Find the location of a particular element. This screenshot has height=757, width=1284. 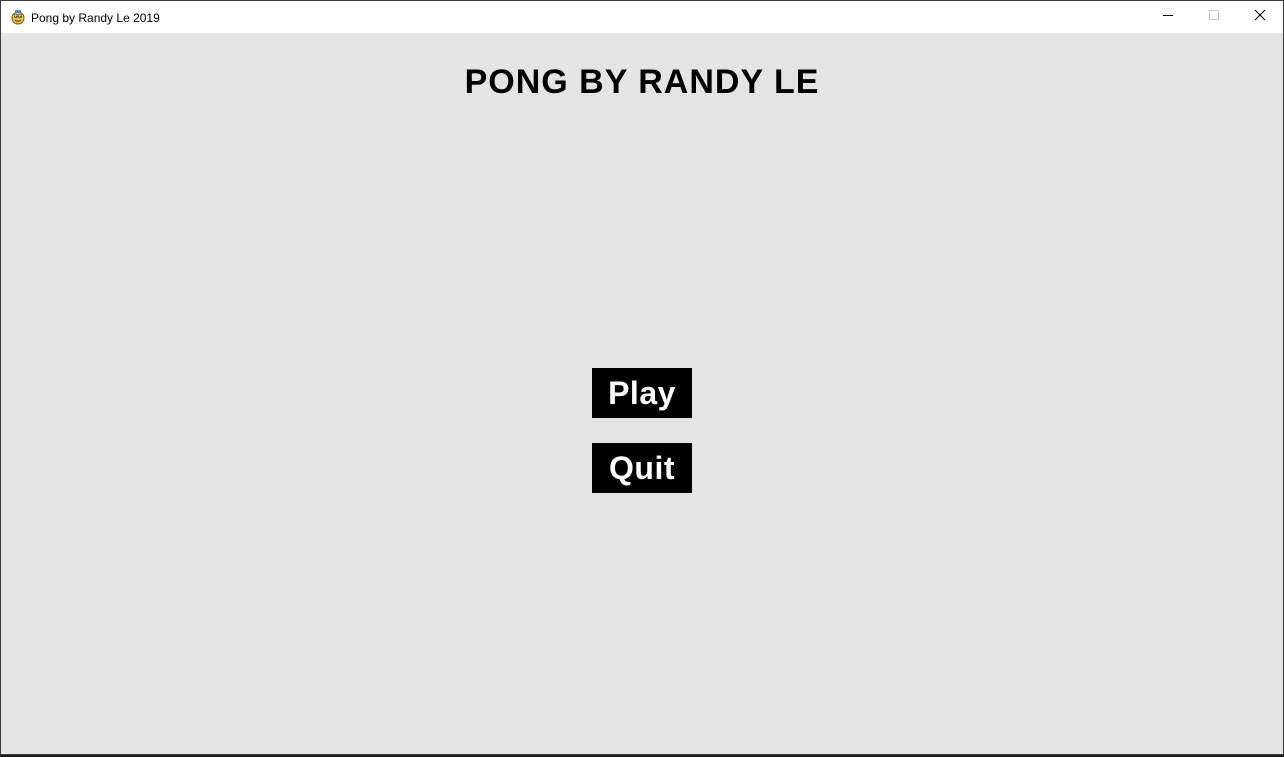

minimize-button is located at coordinates (1168, 17).